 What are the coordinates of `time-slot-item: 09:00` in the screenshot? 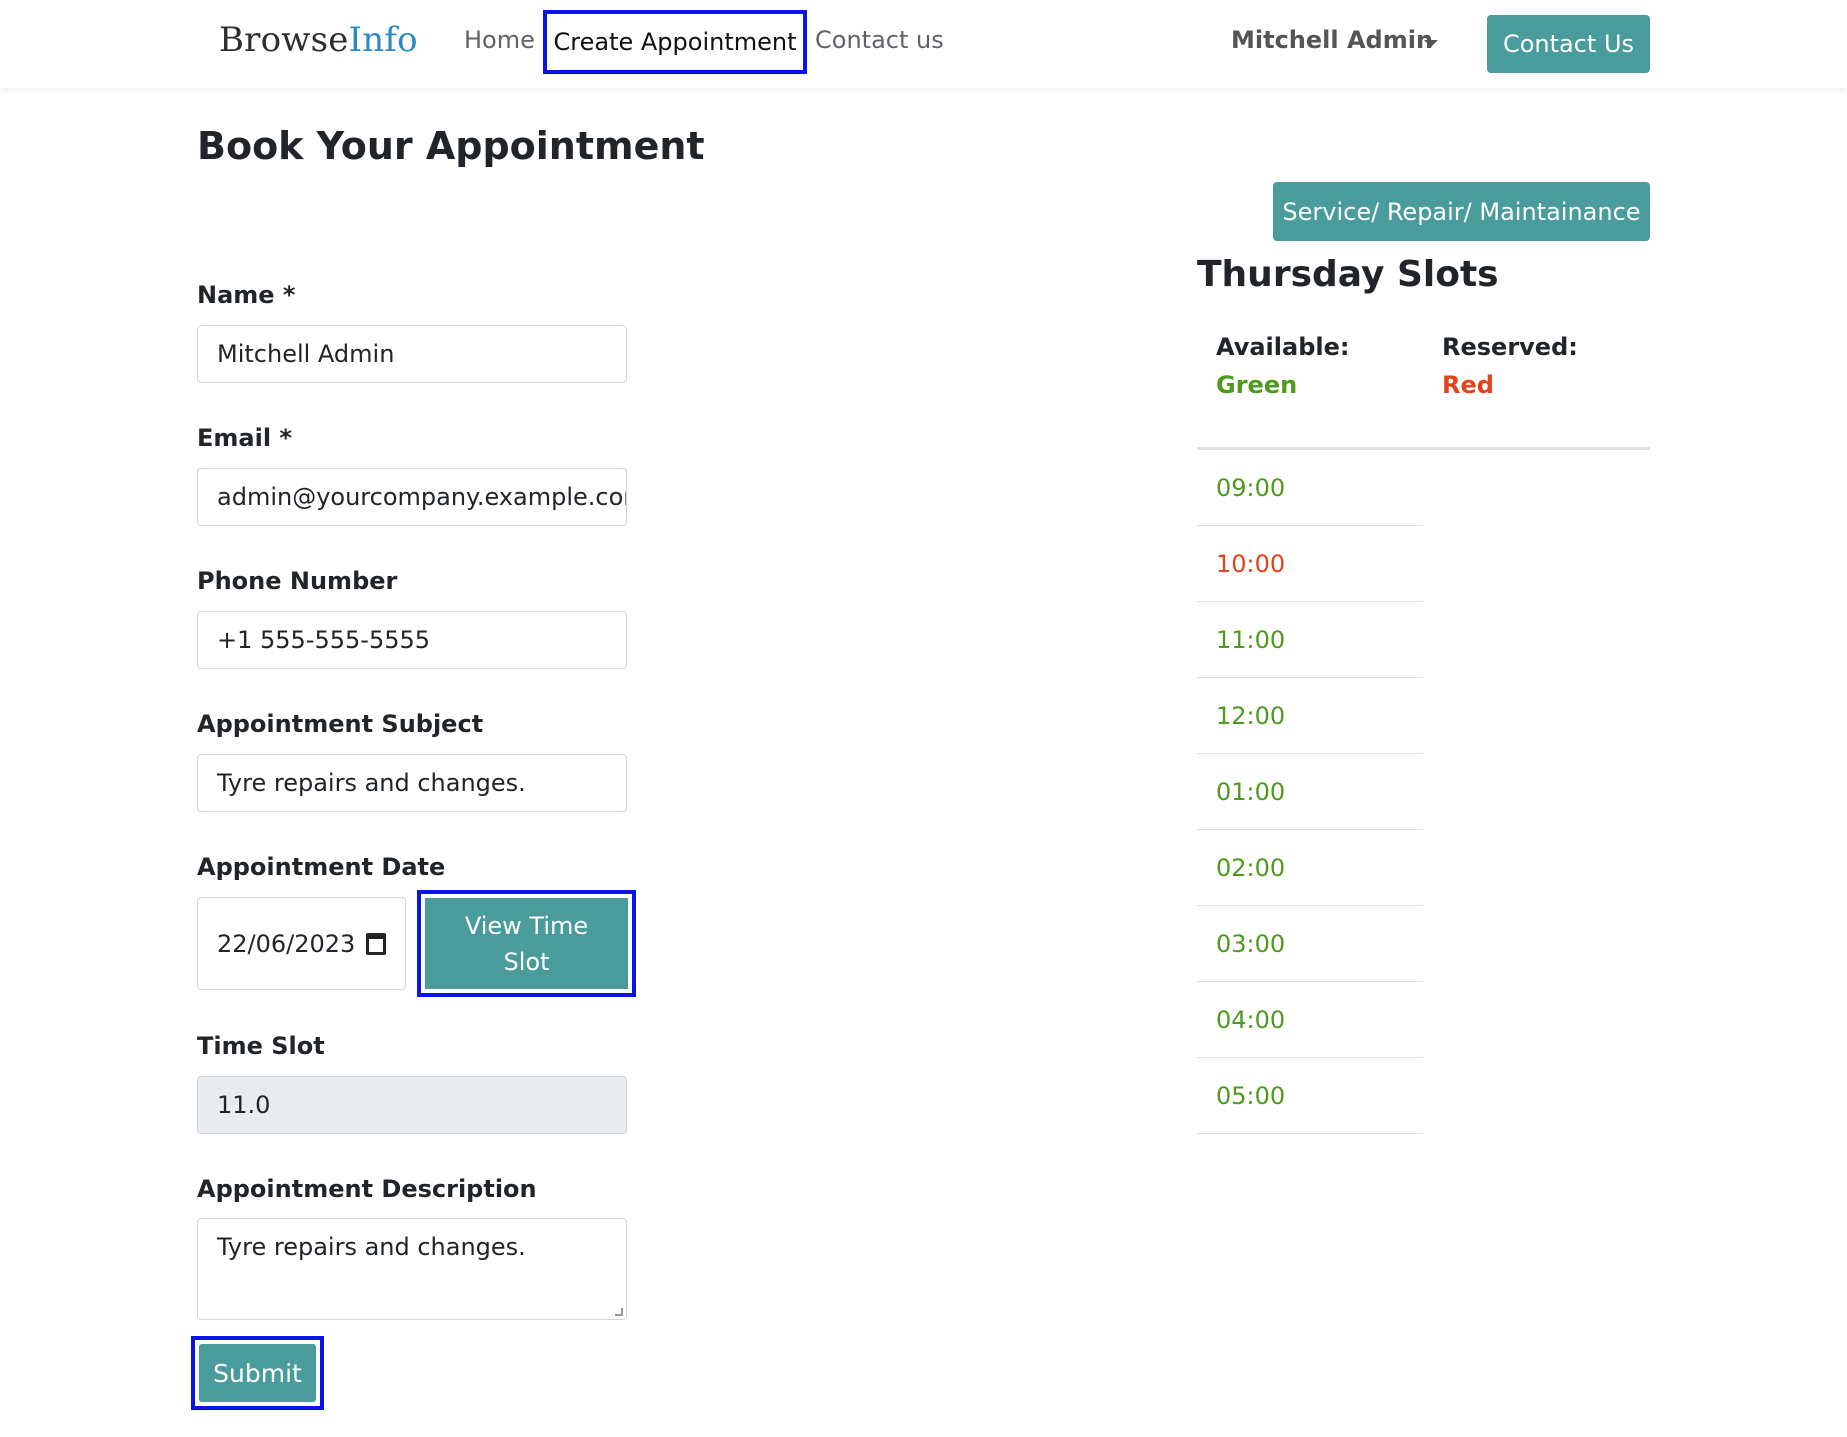 It's located at (1310, 488).